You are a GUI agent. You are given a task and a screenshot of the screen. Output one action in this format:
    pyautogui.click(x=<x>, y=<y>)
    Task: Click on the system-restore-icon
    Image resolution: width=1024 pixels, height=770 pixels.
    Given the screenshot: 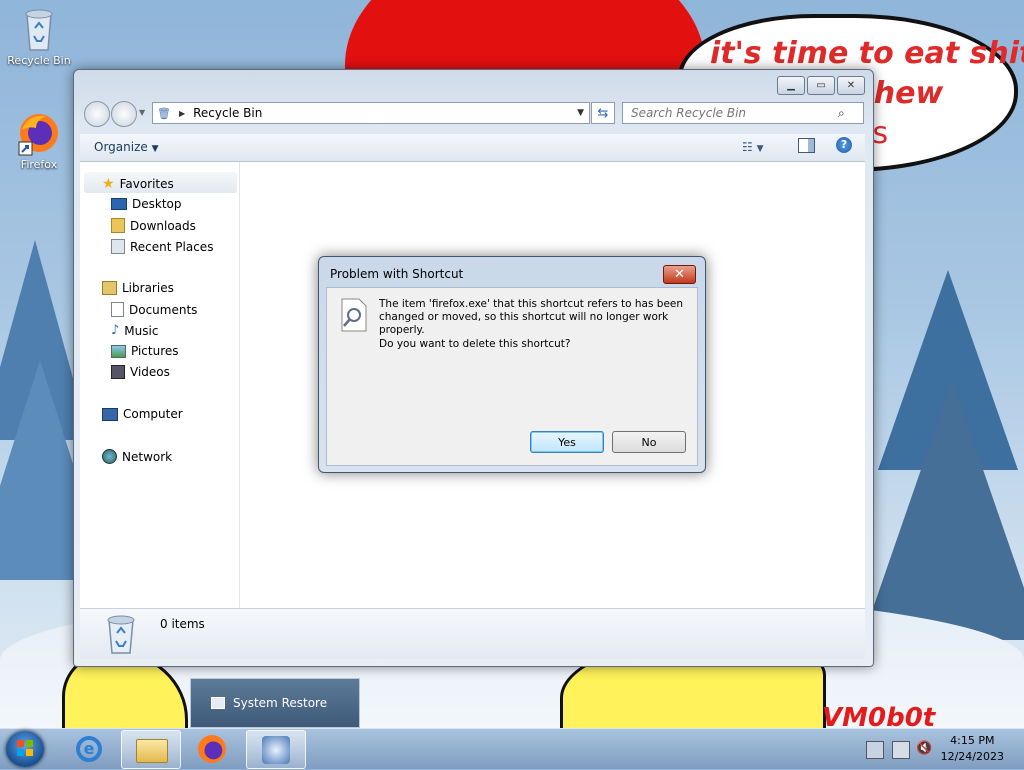 What is the action you would take?
    pyautogui.click(x=276, y=750)
    